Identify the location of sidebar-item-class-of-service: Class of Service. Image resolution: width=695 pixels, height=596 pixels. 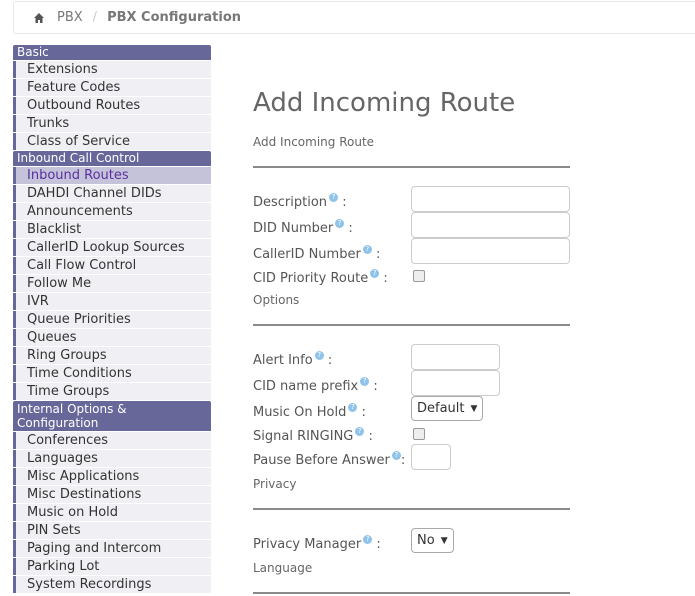
(112, 141).